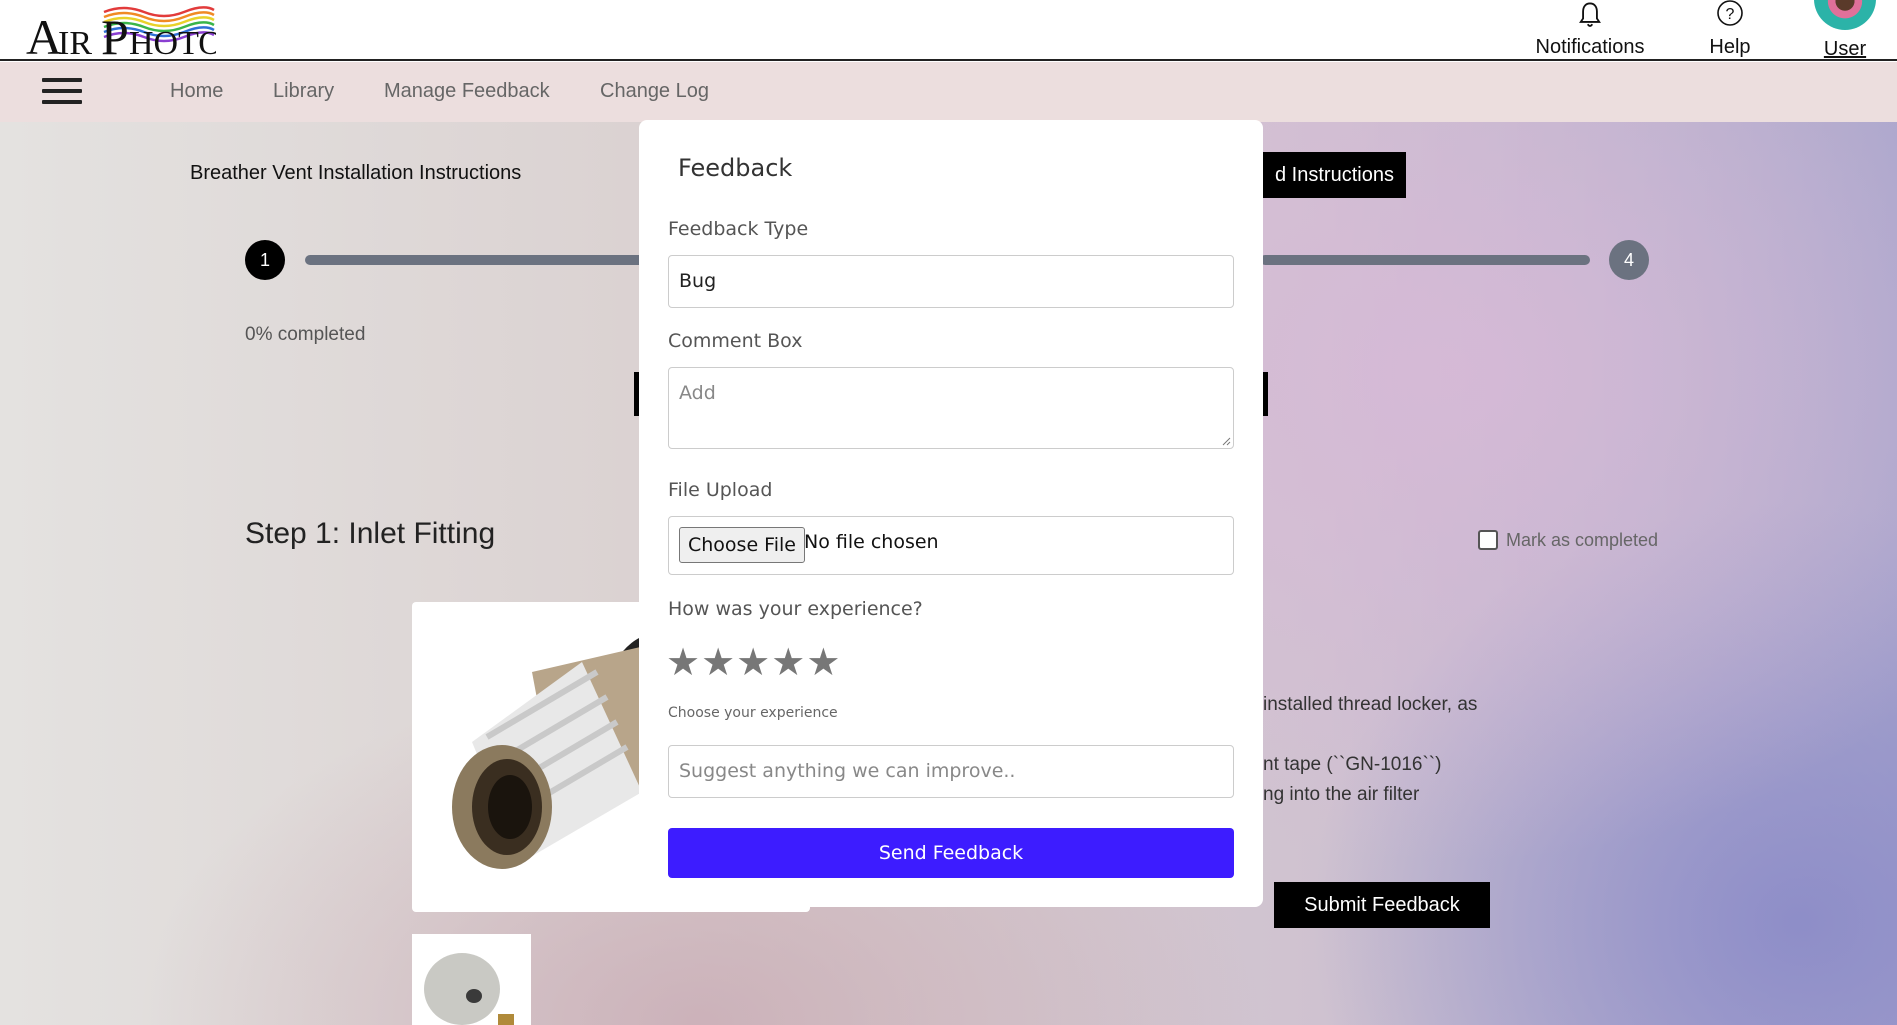 This screenshot has height=1025, width=1897. Describe the element at coordinates (951, 281) in the screenshot. I see `feedback-type-select: Bug` at that location.